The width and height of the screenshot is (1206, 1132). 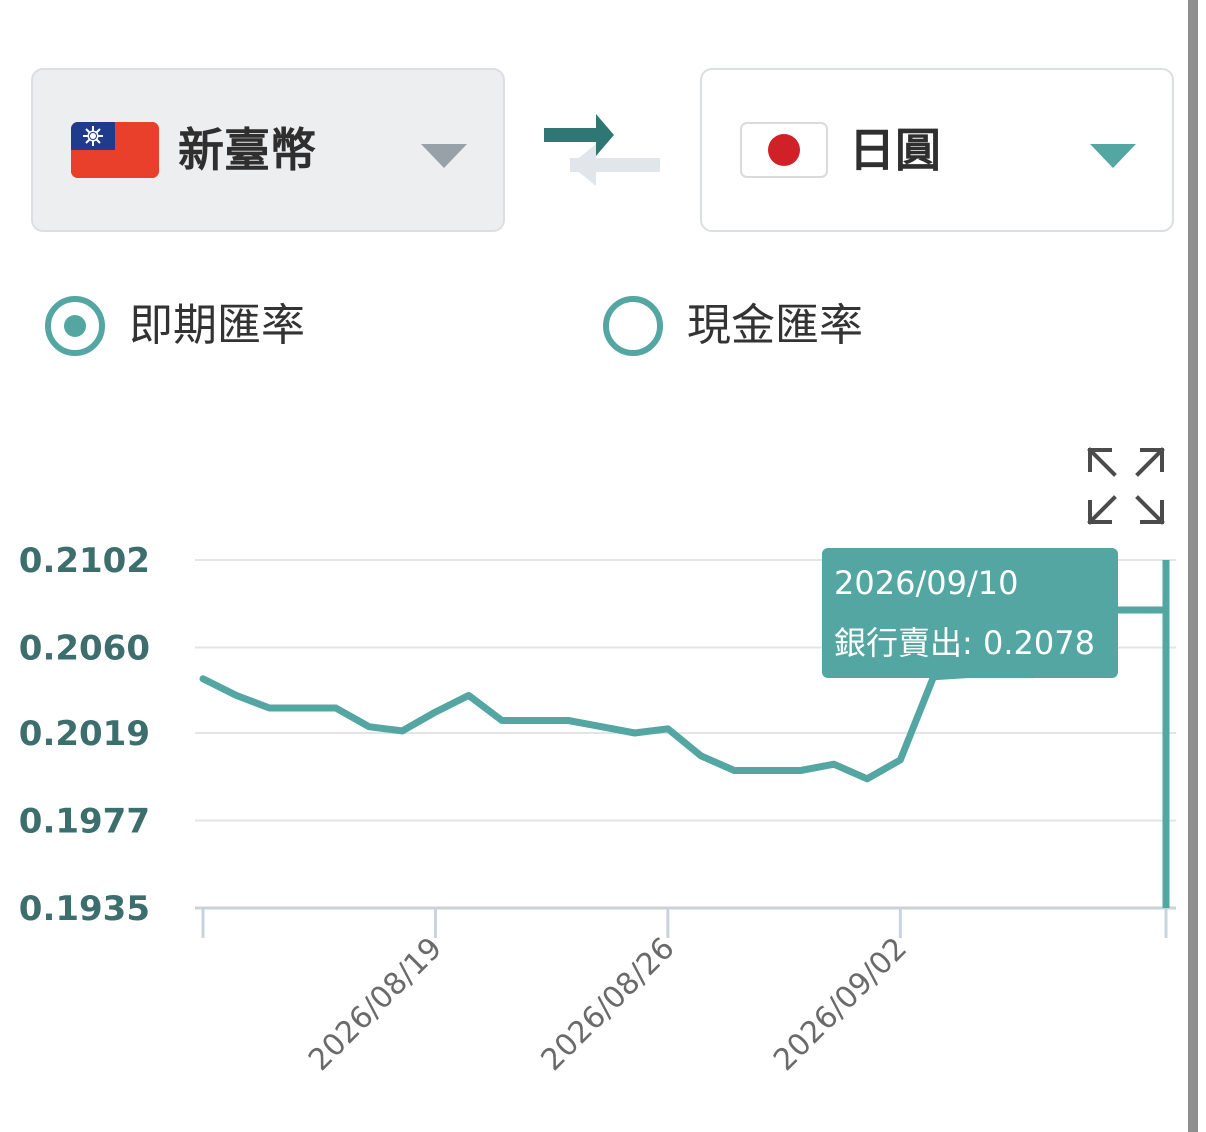 What do you see at coordinates (84, 821) in the screenshot?
I see `y-tick-label: 0.1977` at bounding box center [84, 821].